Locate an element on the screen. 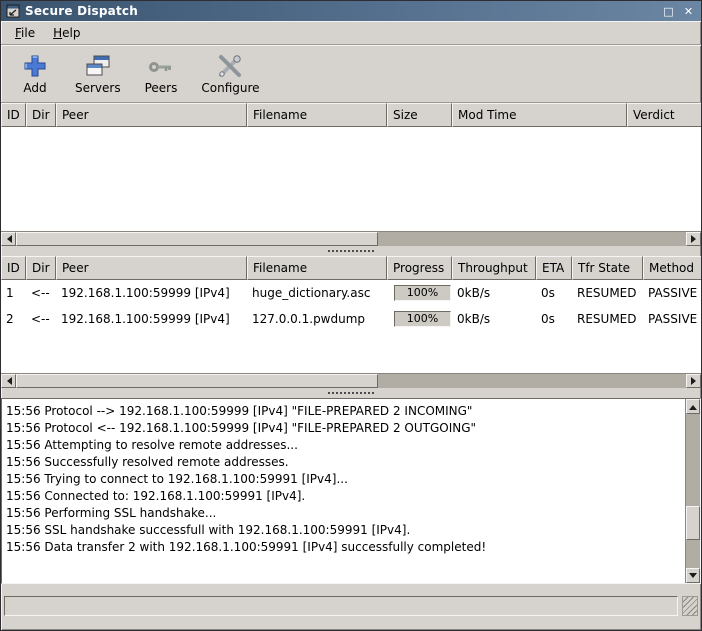  servers-button: Servers is located at coordinates (98, 74).